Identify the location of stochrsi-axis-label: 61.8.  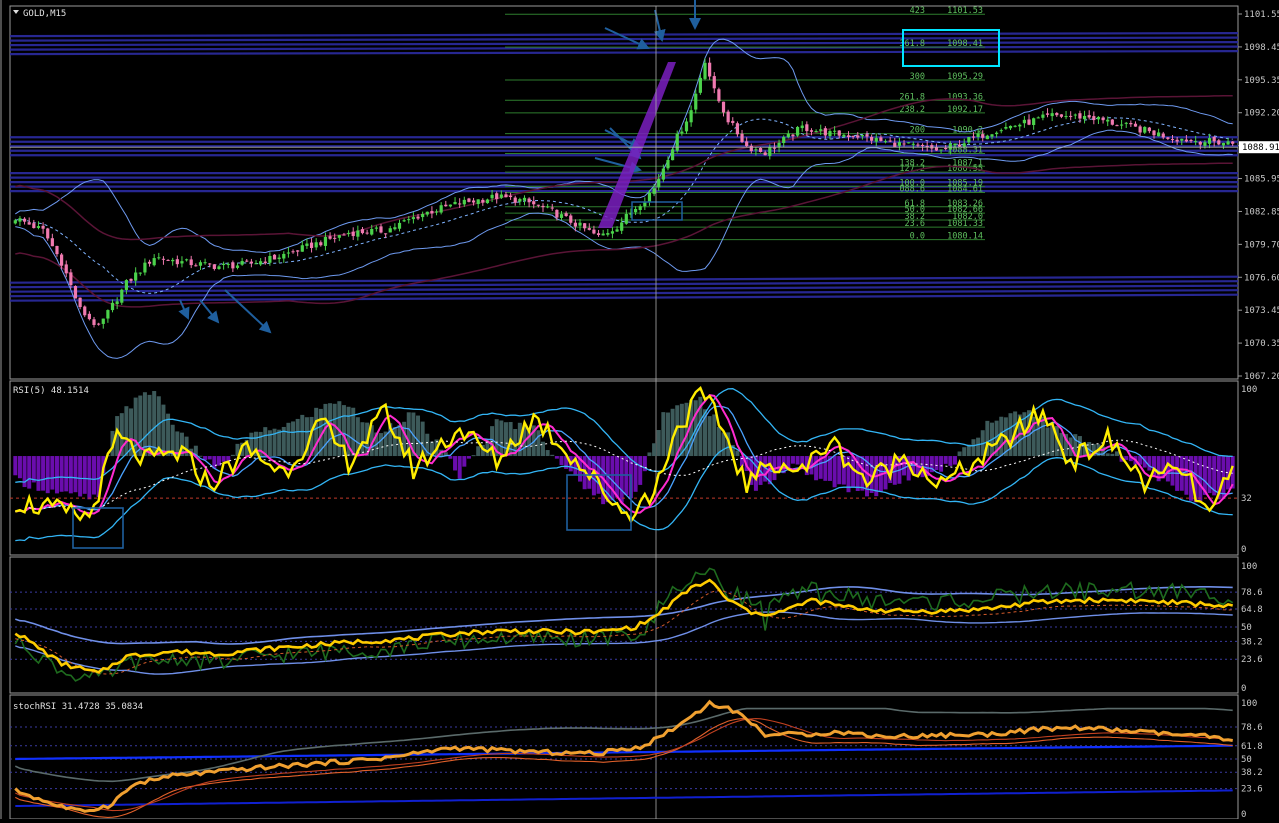
(1252, 747).